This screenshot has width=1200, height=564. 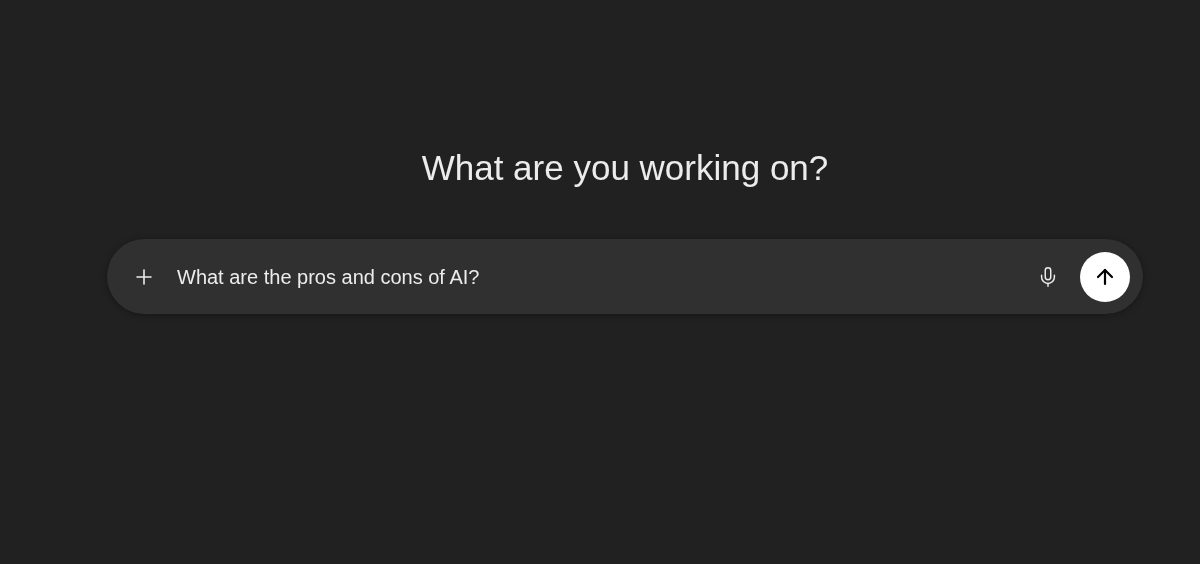 I want to click on message-composer: What are the pros and cons of AI?, so click(x=625, y=276).